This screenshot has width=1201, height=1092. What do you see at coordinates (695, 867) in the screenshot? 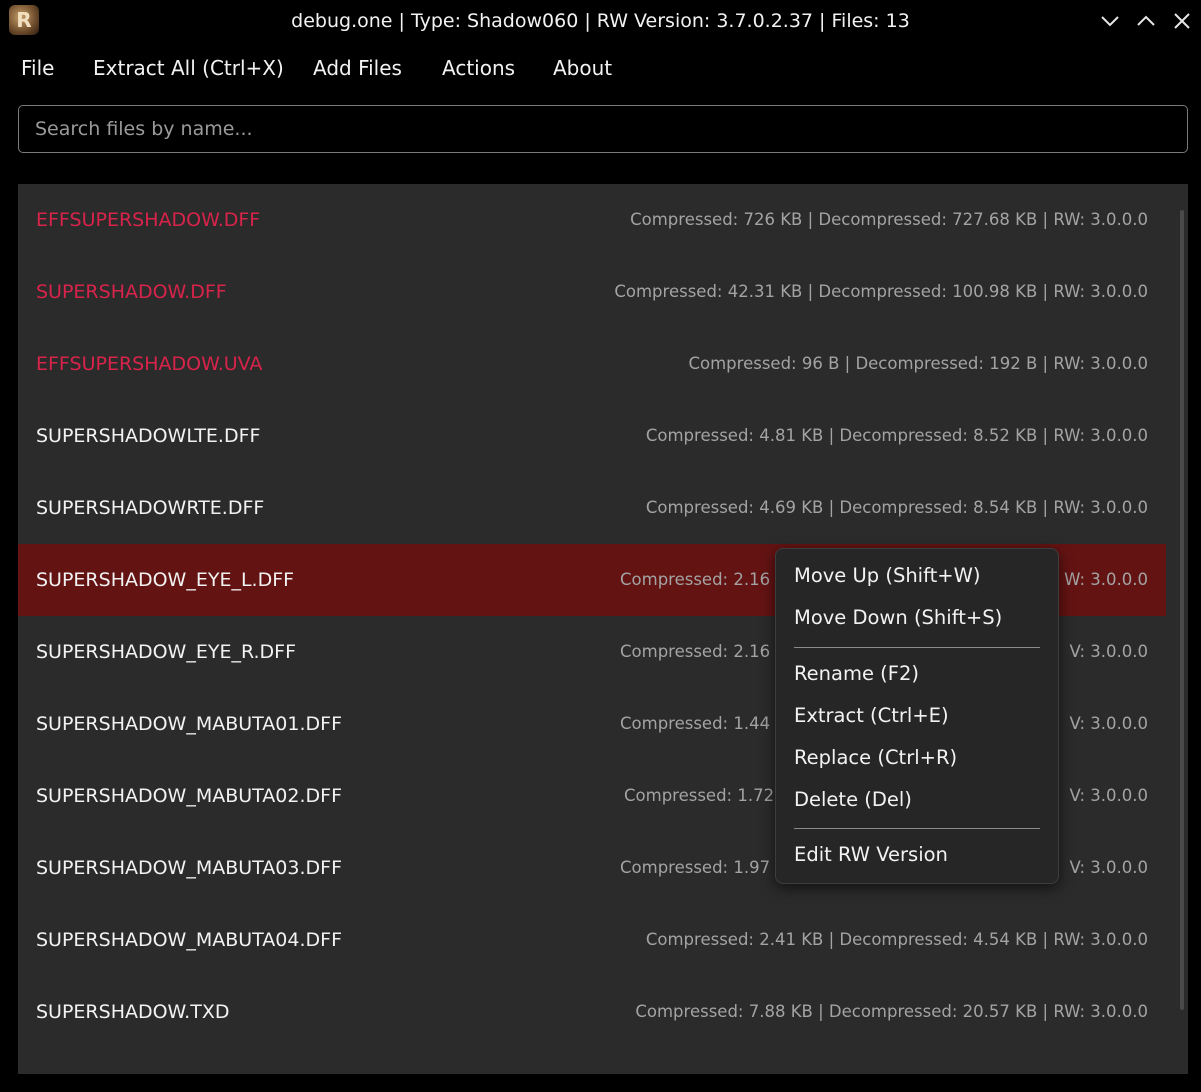
I see `file-meta: Compressed: 1.97` at bounding box center [695, 867].